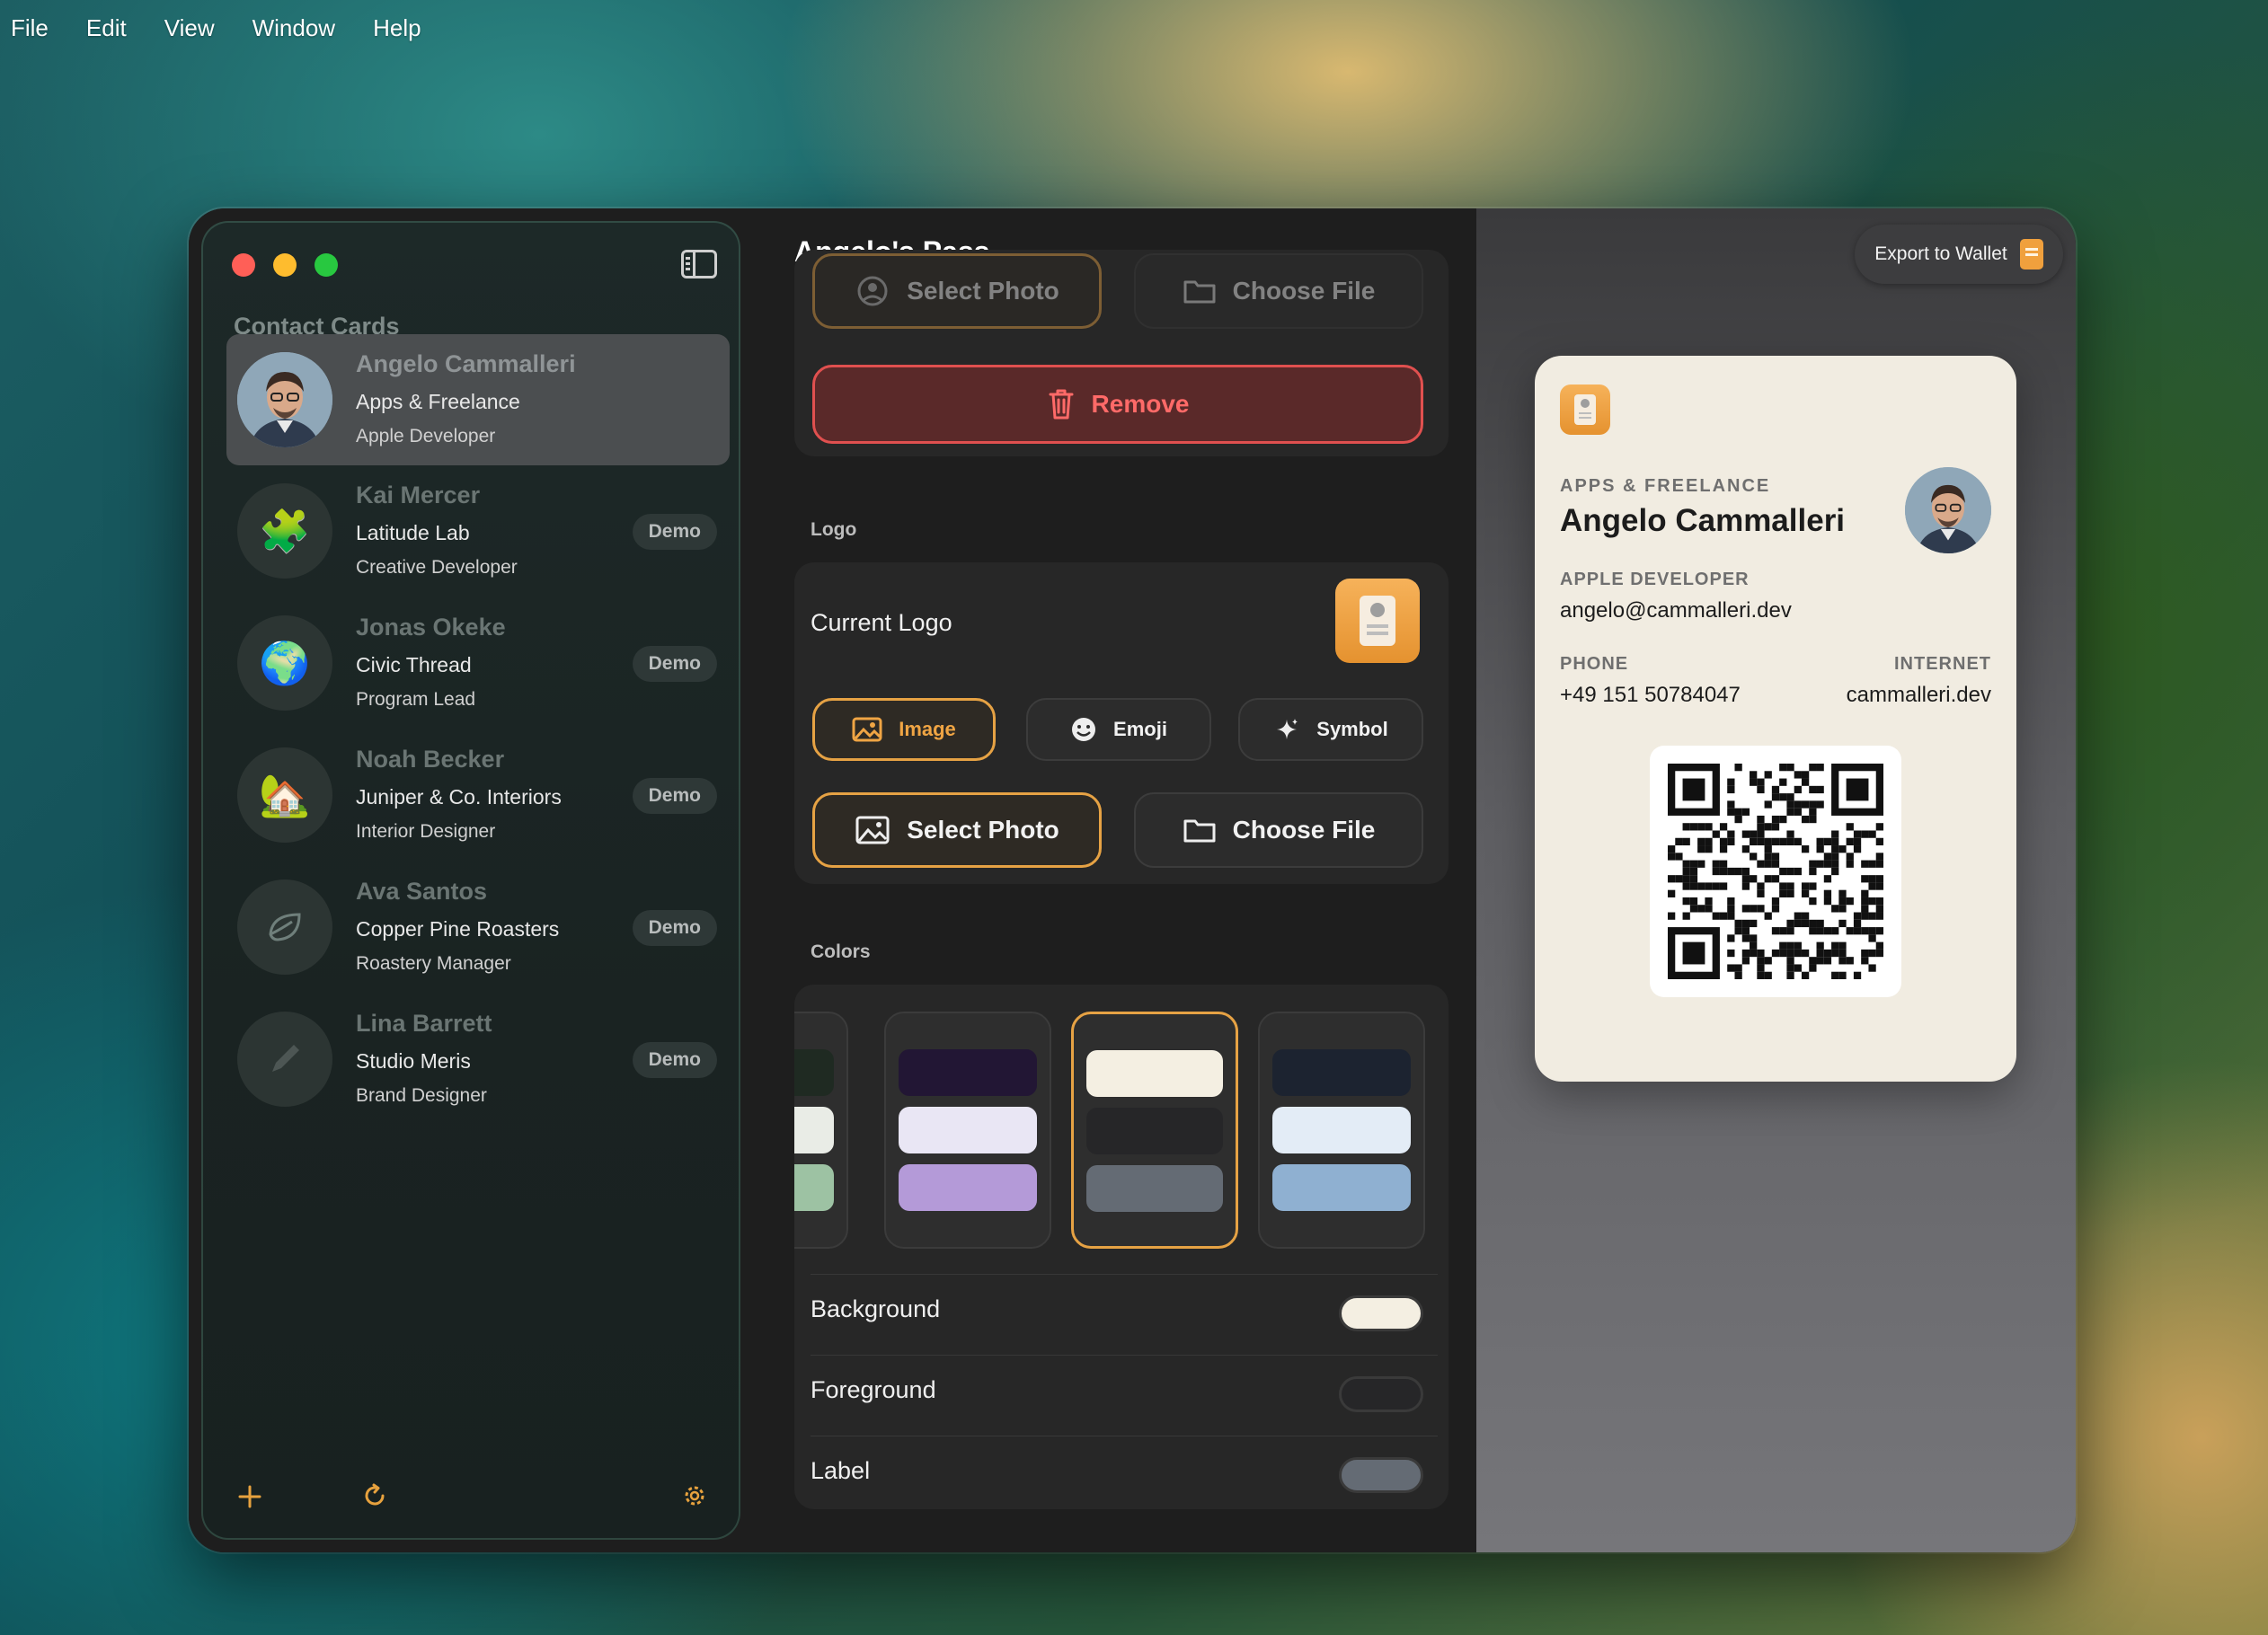  Describe the element at coordinates (374, 1499) in the screenshot. I see `refresh-icon` at that location.